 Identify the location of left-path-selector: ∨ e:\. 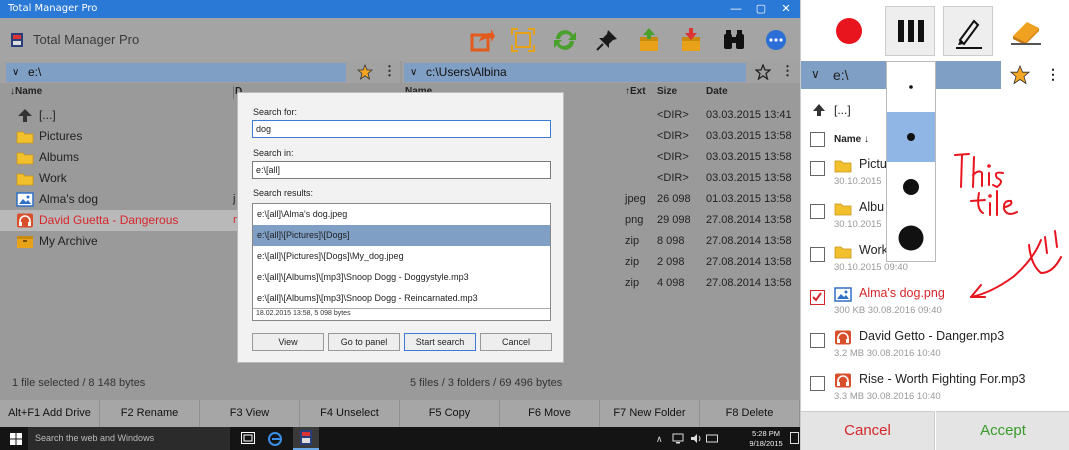
(176, 72).